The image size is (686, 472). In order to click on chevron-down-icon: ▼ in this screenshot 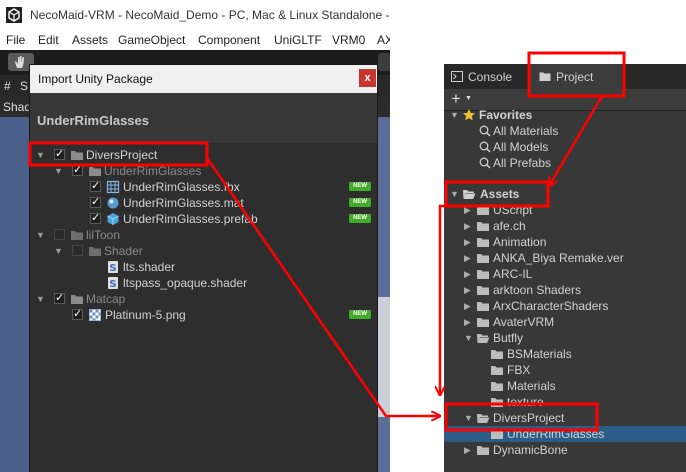, I will do `click(468, 98)`.